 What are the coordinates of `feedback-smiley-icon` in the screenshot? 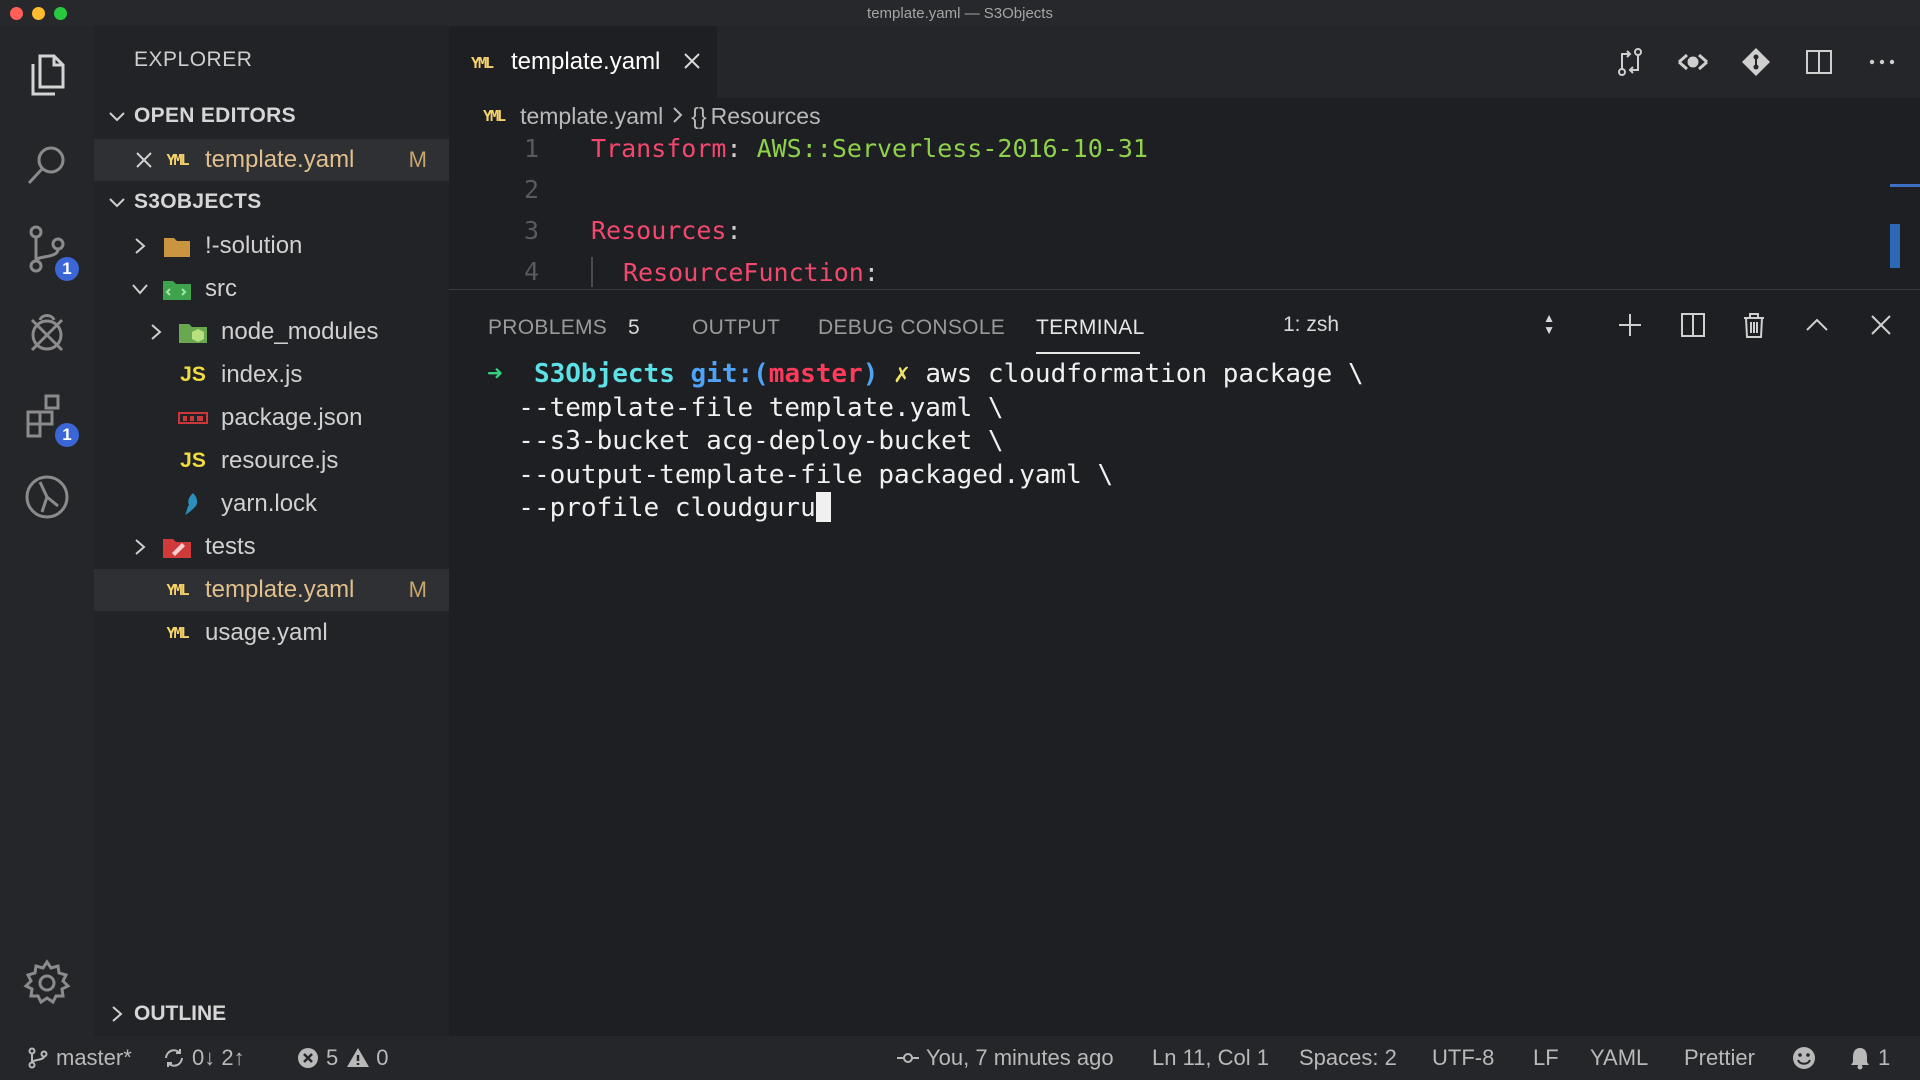 It's located at (1807, 1058).